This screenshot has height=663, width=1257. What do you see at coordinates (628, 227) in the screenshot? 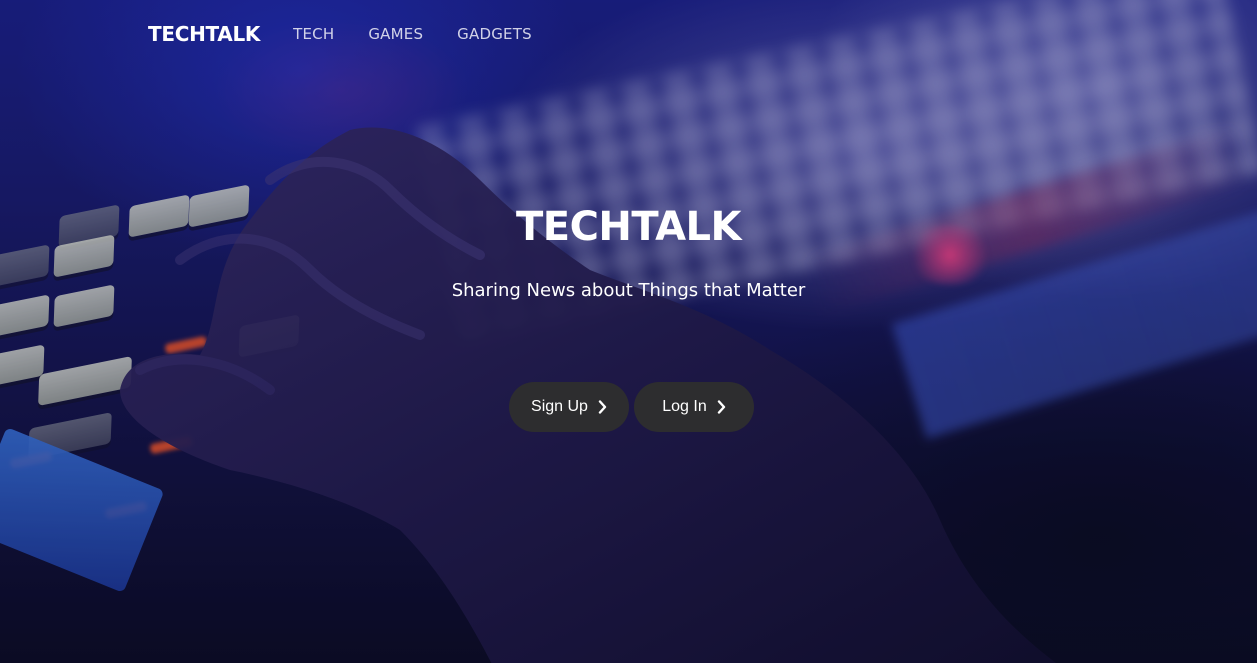
I see `hero-title: TECHTALK` at bounding box center [628, 227].